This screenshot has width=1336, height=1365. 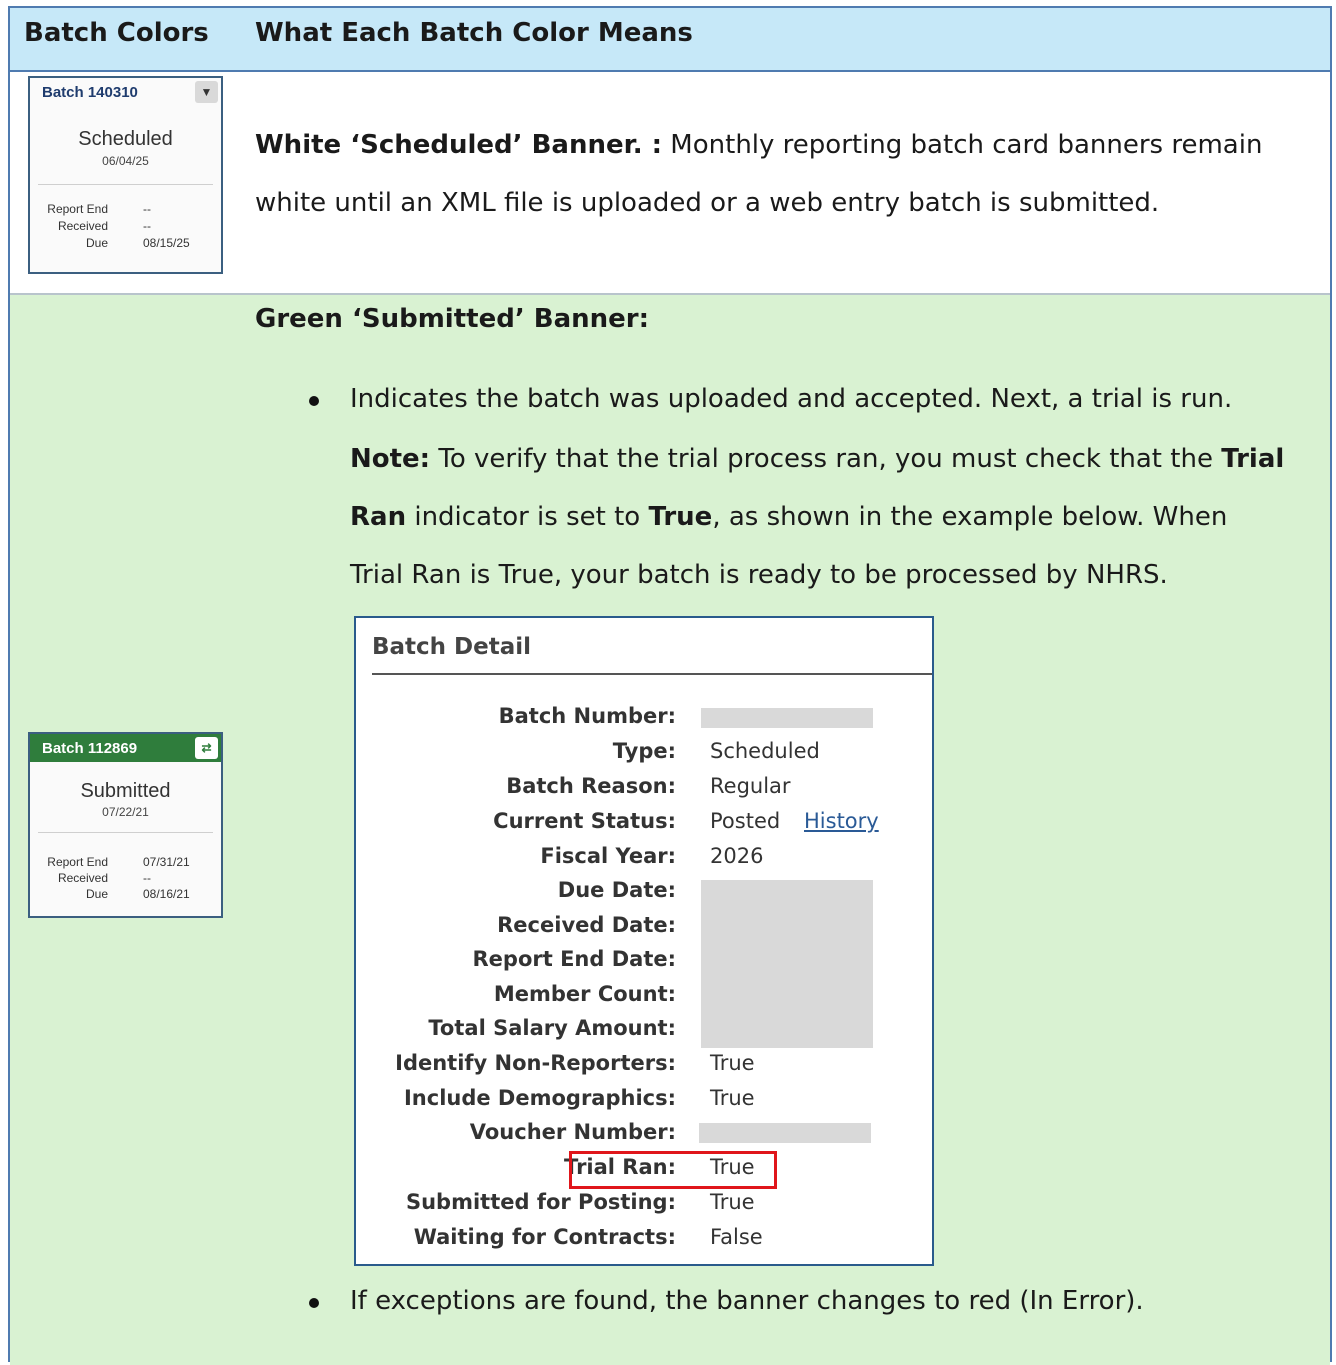 I want to click on batch-card-status: Scheduled, so click(x=125, y=139).